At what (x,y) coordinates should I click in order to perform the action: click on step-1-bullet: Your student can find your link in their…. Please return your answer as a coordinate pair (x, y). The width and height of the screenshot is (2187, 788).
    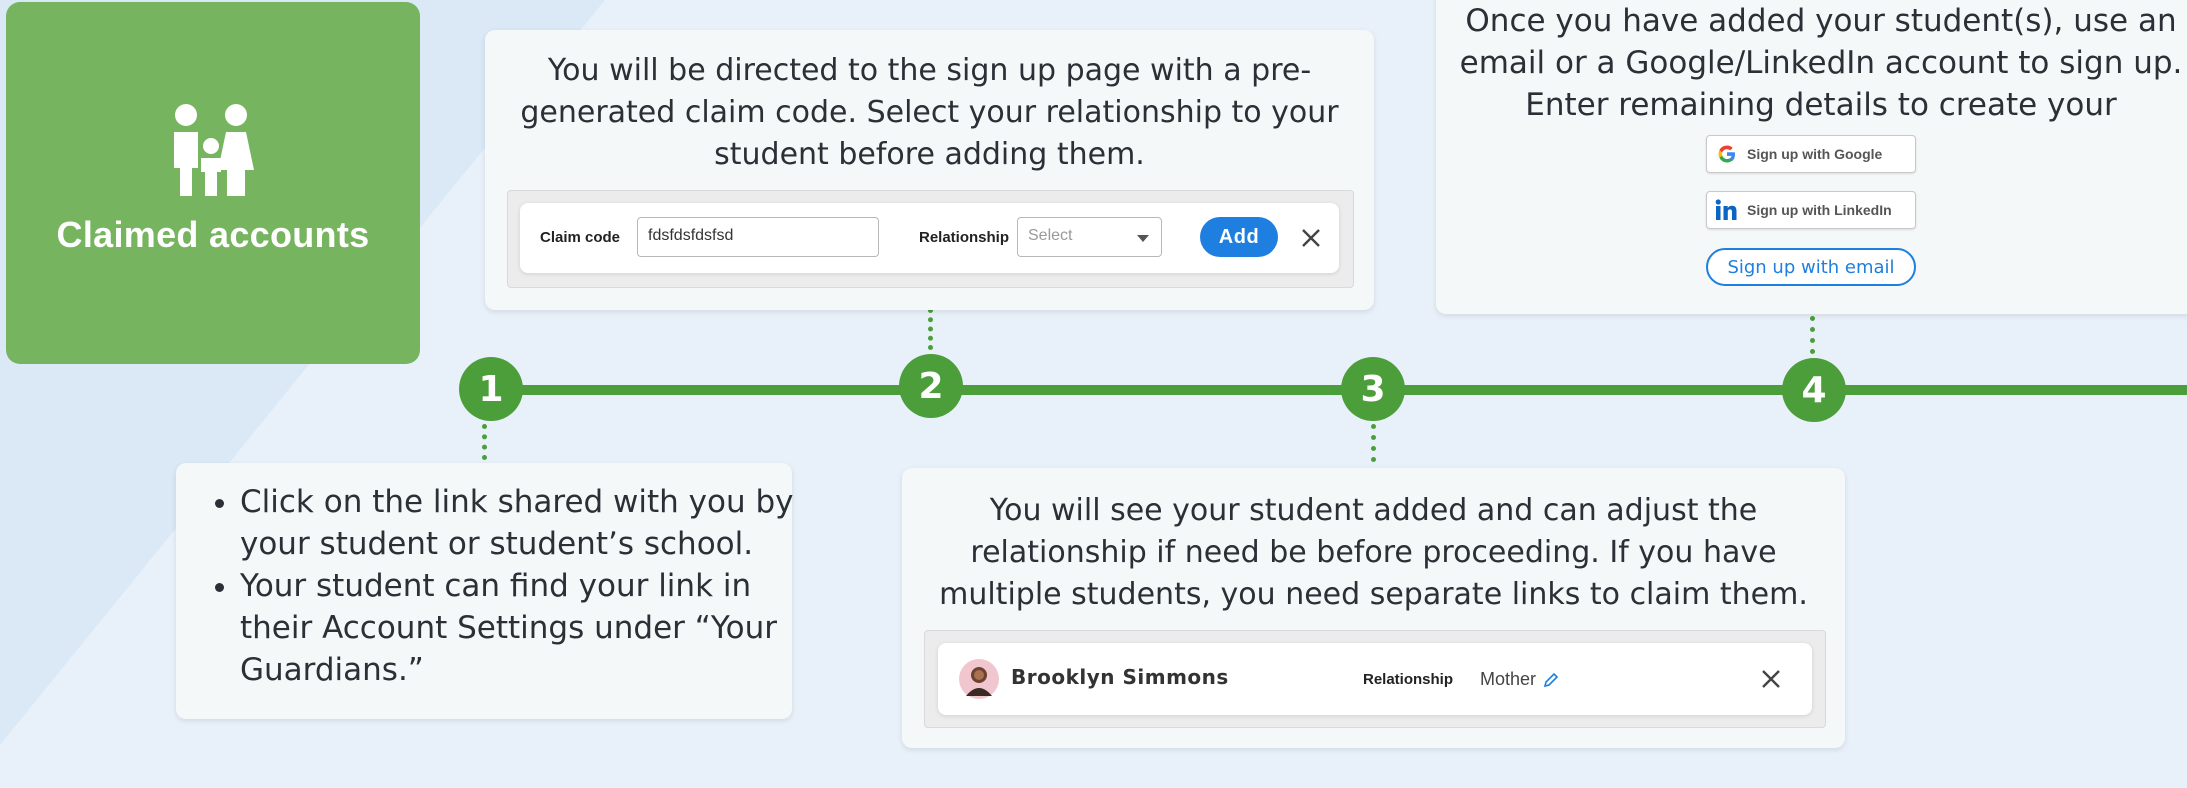
    Looking at the image, I should click on (520, 628).